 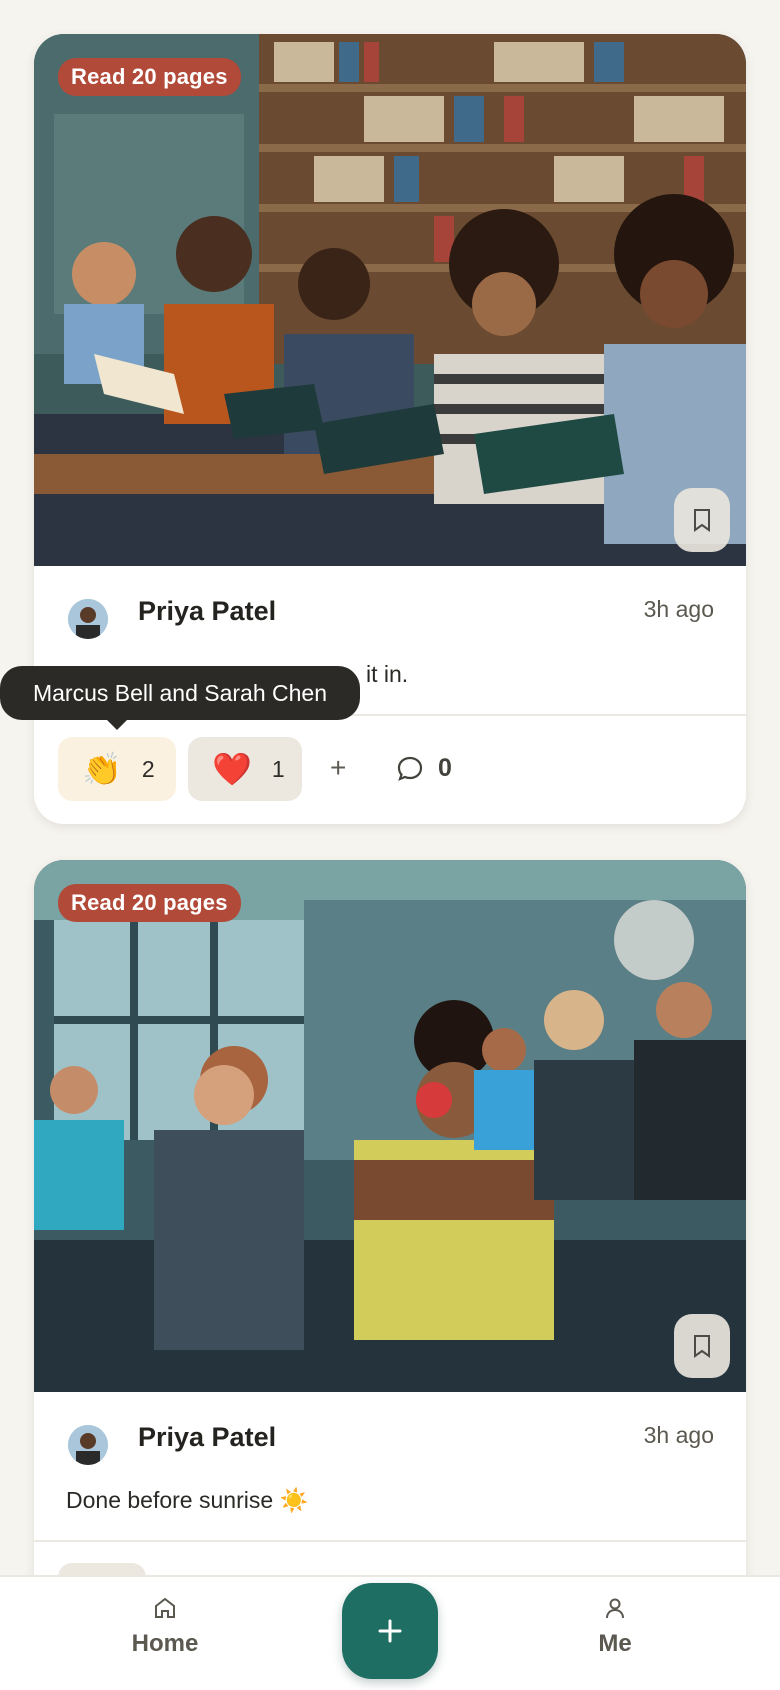 What do you see at coordinates (165, 1607) in the screenshot?
I see `home-icon` at bounding box center [165, 1607].